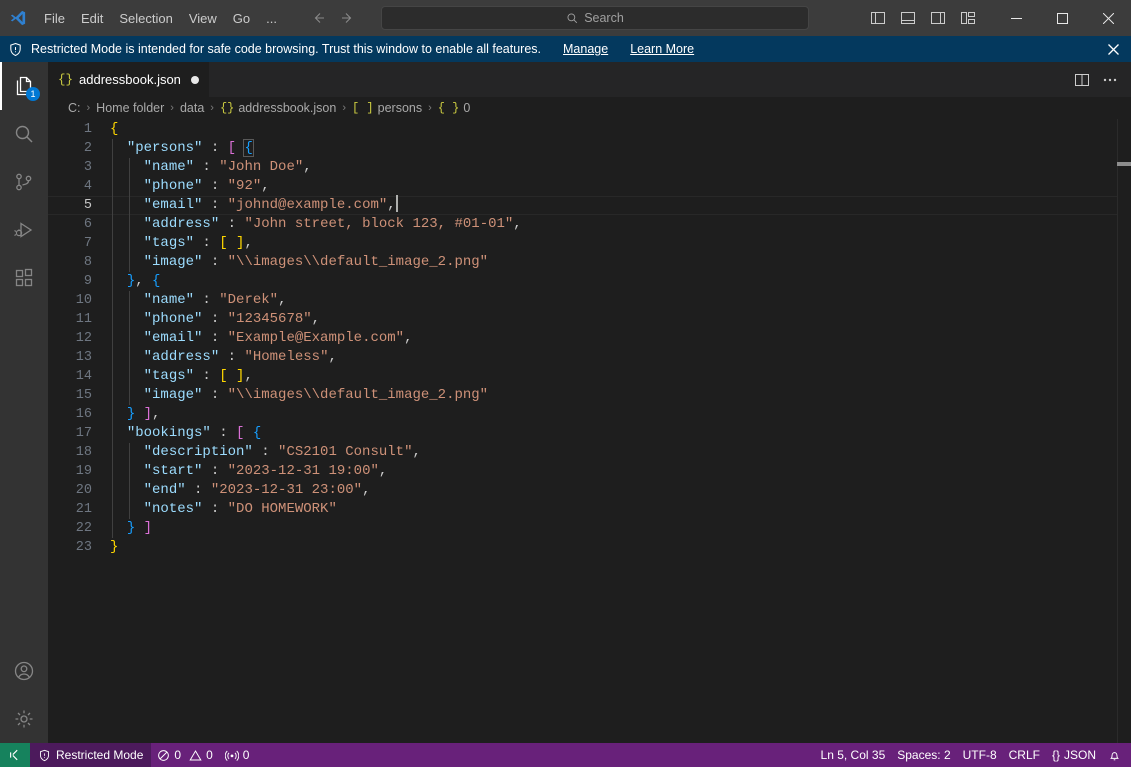 This screenshot has width=1131, height=767. What do you see at coordinates (1074, 755) in the screenshot?
I see `status-language-mode: {} JSON` at bounding box center [1074, 755].